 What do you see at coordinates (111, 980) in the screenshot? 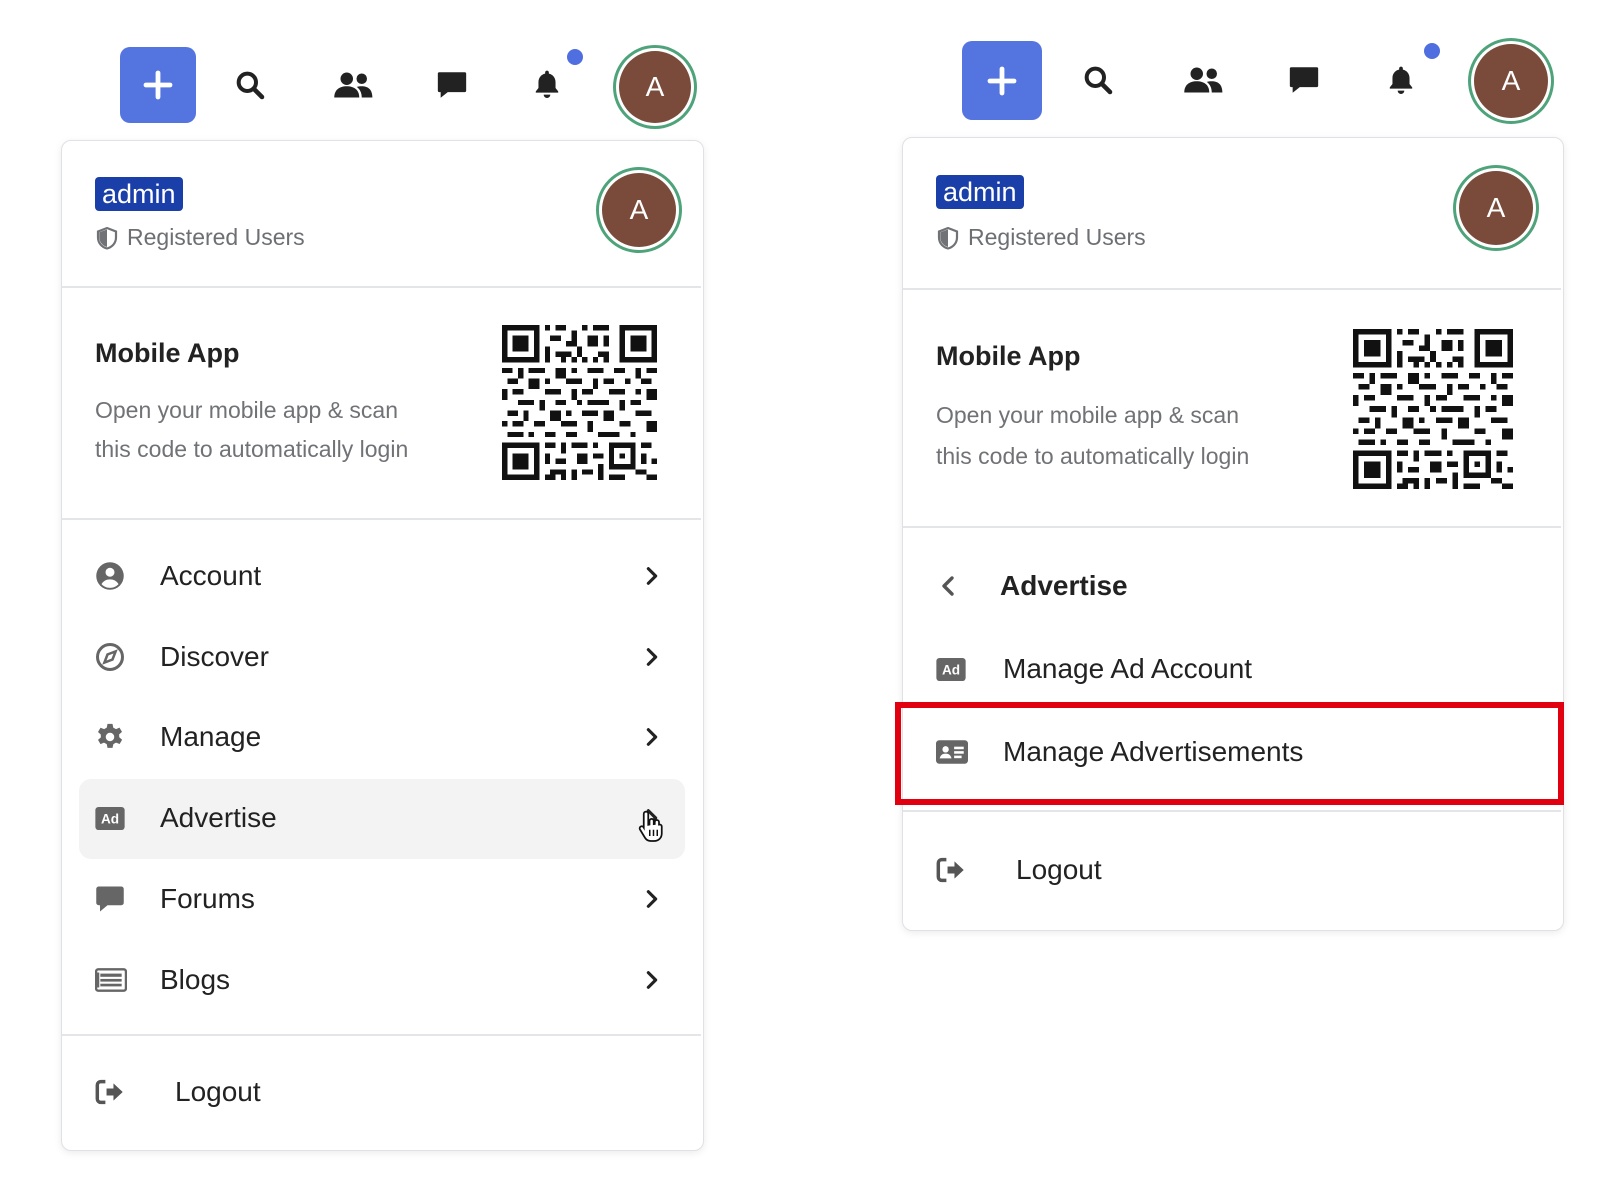
I see `newspaper-icon` at bounding box center [111, 980].